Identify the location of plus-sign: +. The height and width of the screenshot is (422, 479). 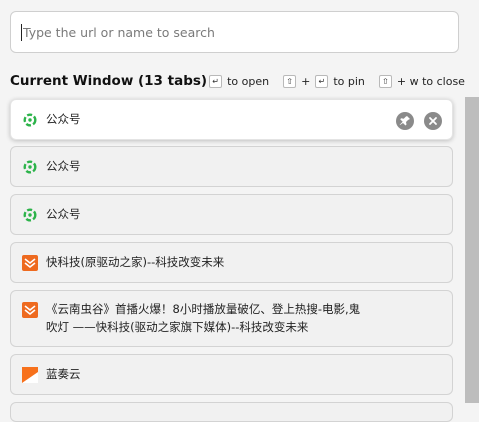
(306, 81).